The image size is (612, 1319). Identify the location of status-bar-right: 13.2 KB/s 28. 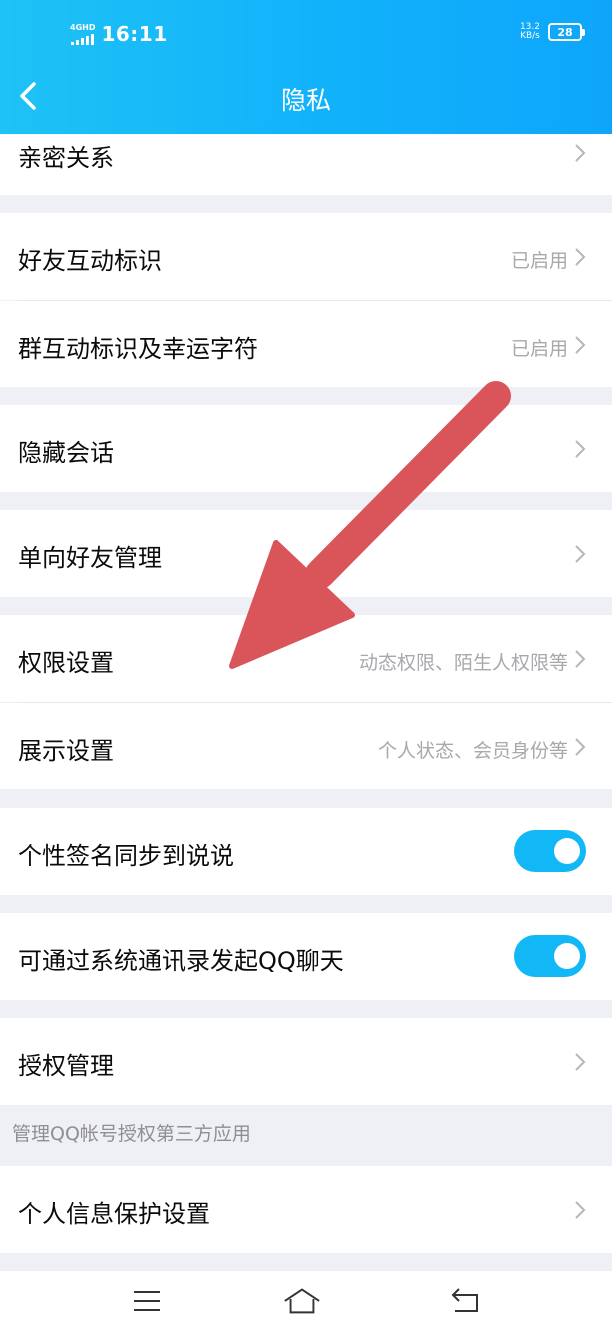
(552, 32).